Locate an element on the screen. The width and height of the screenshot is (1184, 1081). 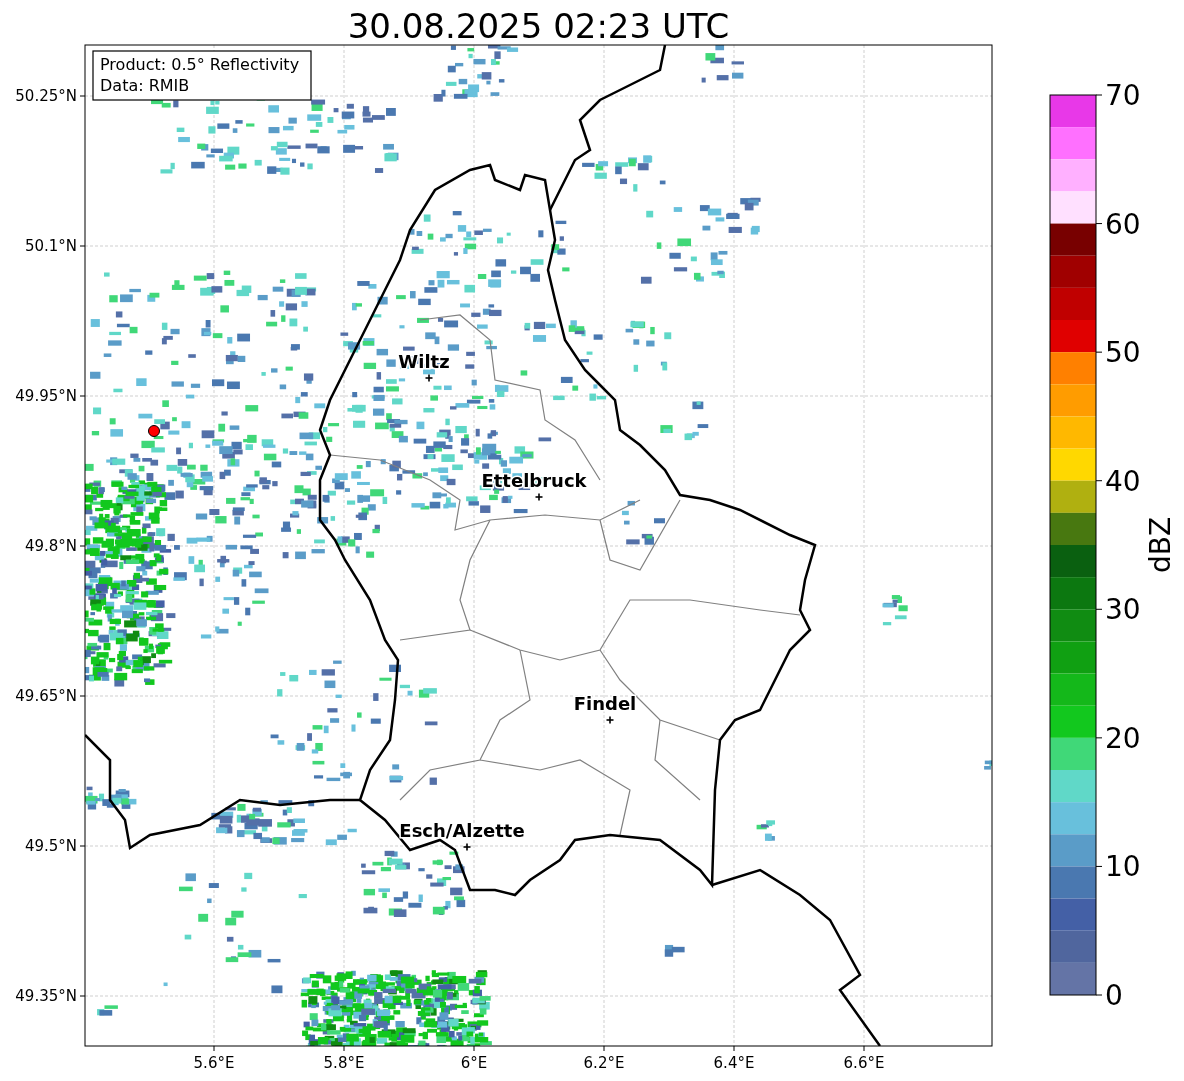
radar-site-marker is located at coordinates (154, 431).